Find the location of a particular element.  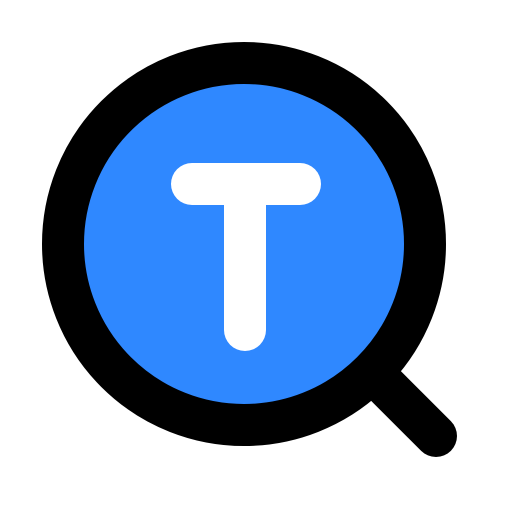

magnifier-handle is located at coordinates (410, 410).